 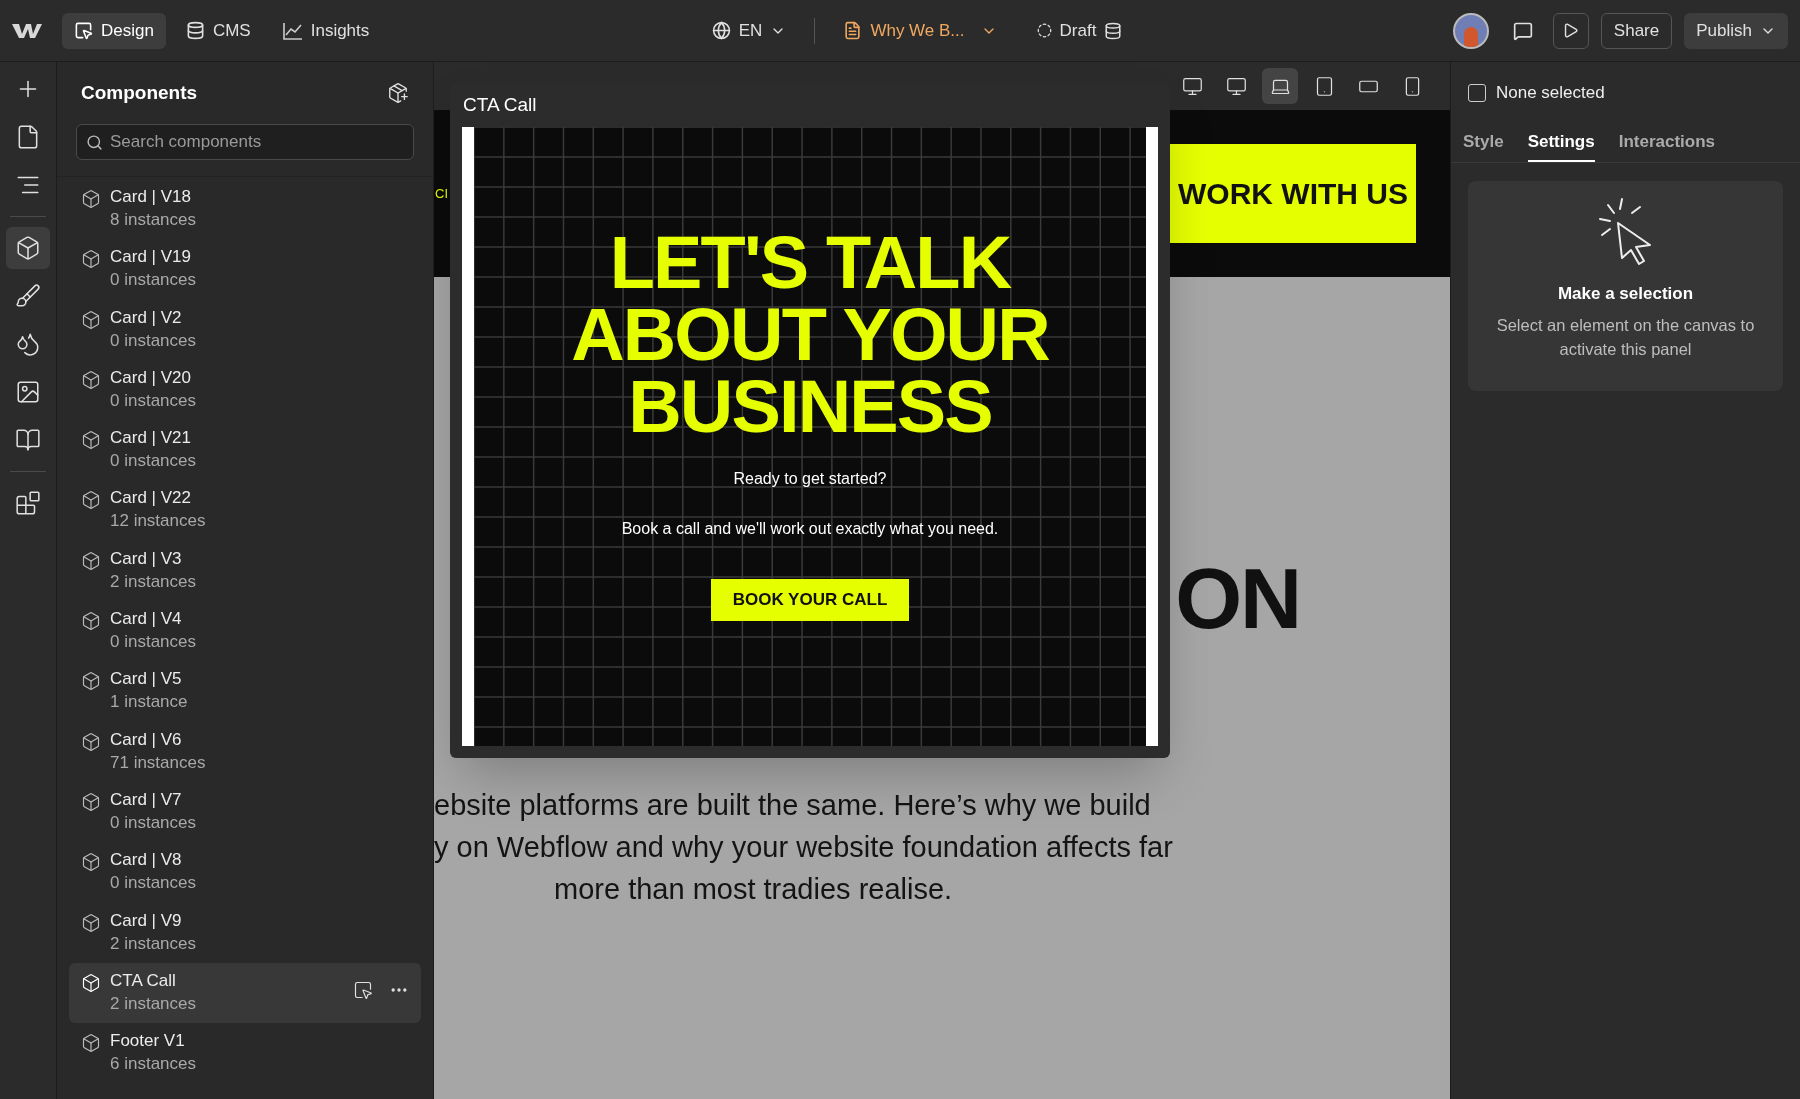 I want to click on cta-heading: LET'S TALK ABOUT YOUR BUSINESS, so click(x=810, y=335).